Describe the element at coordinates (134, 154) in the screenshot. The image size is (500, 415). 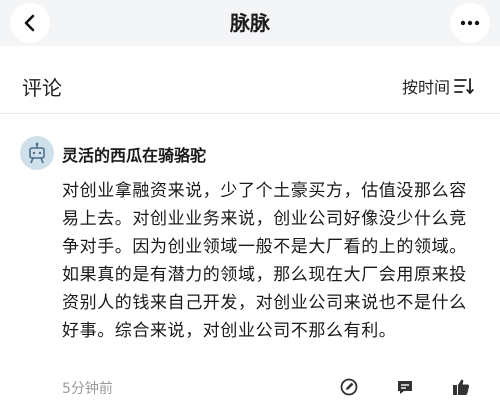
I see `comment-author: 灵活的西瓜在骑骆驼` at that location.